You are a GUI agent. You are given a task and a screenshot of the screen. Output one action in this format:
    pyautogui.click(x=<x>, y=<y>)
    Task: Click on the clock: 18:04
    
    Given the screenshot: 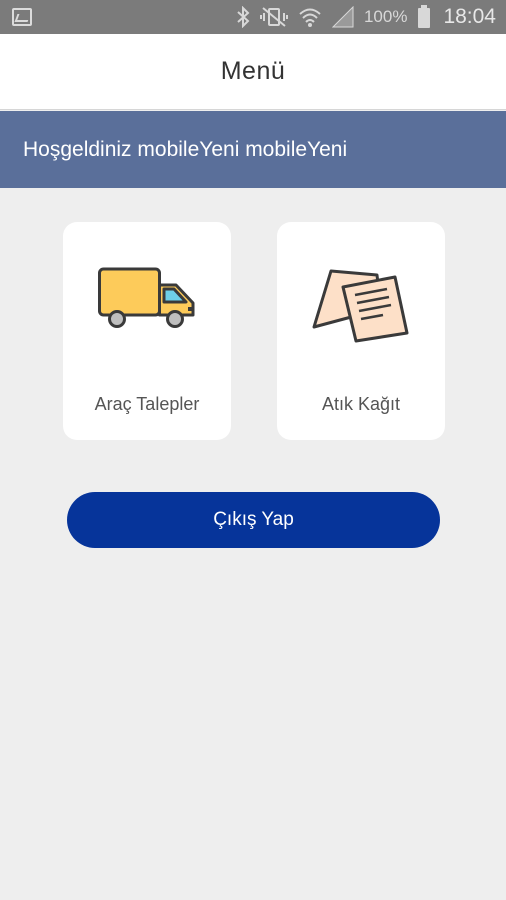 What is the action you would take?
    pyautogui.click(x=469, y=16)
    